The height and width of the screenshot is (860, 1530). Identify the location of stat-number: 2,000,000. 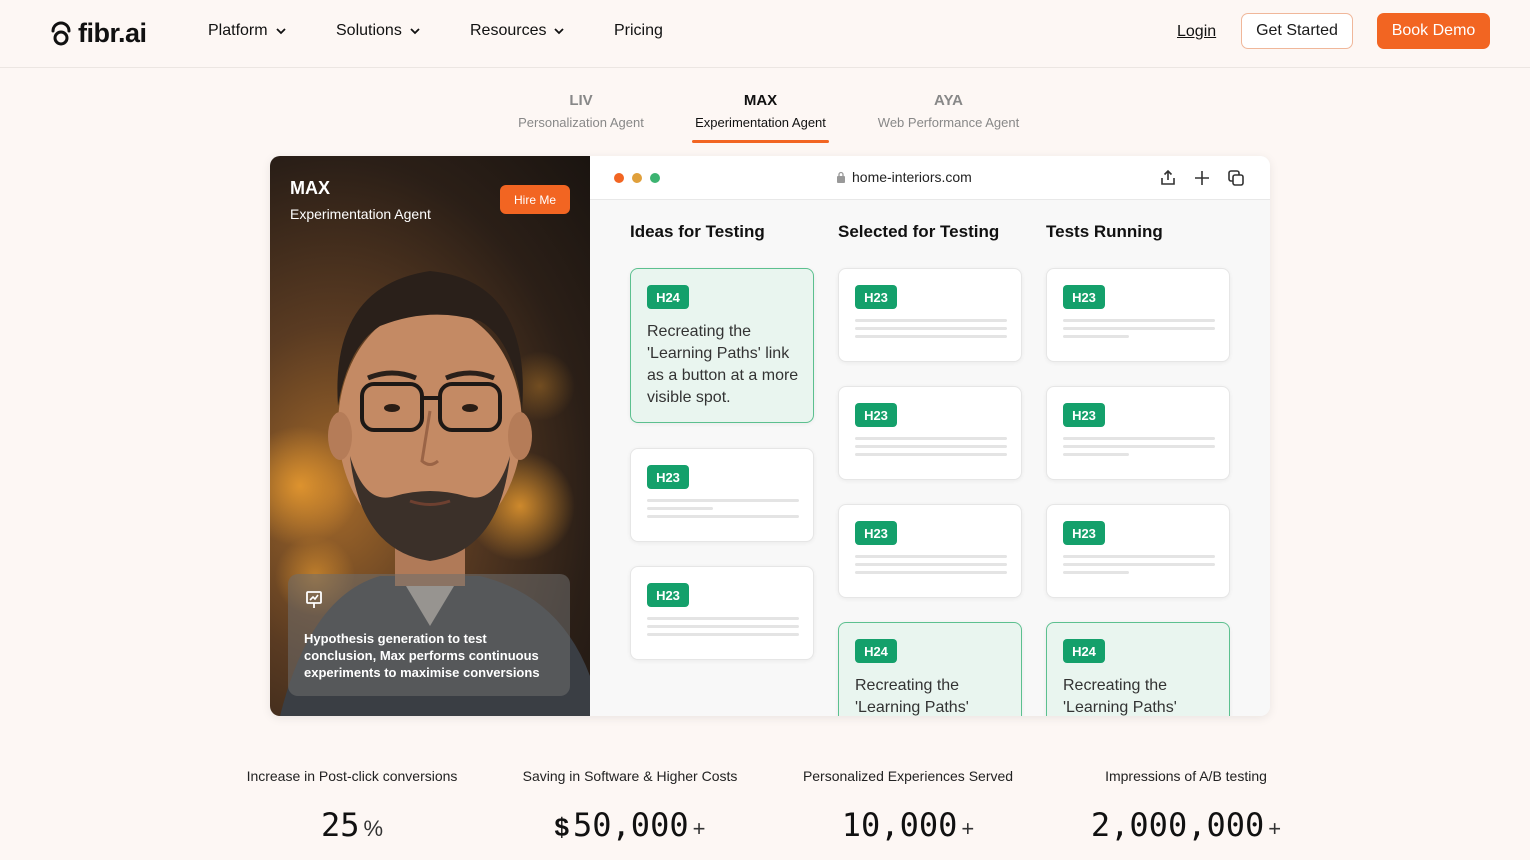
(1177, 825).